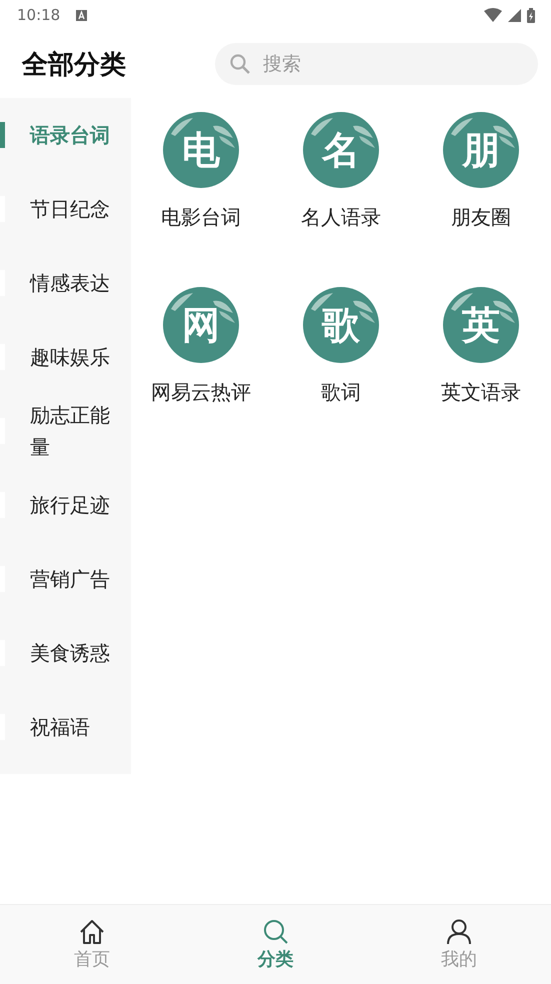  I want to click on sidebar-item: 旅行足迹, so click(65, 505).